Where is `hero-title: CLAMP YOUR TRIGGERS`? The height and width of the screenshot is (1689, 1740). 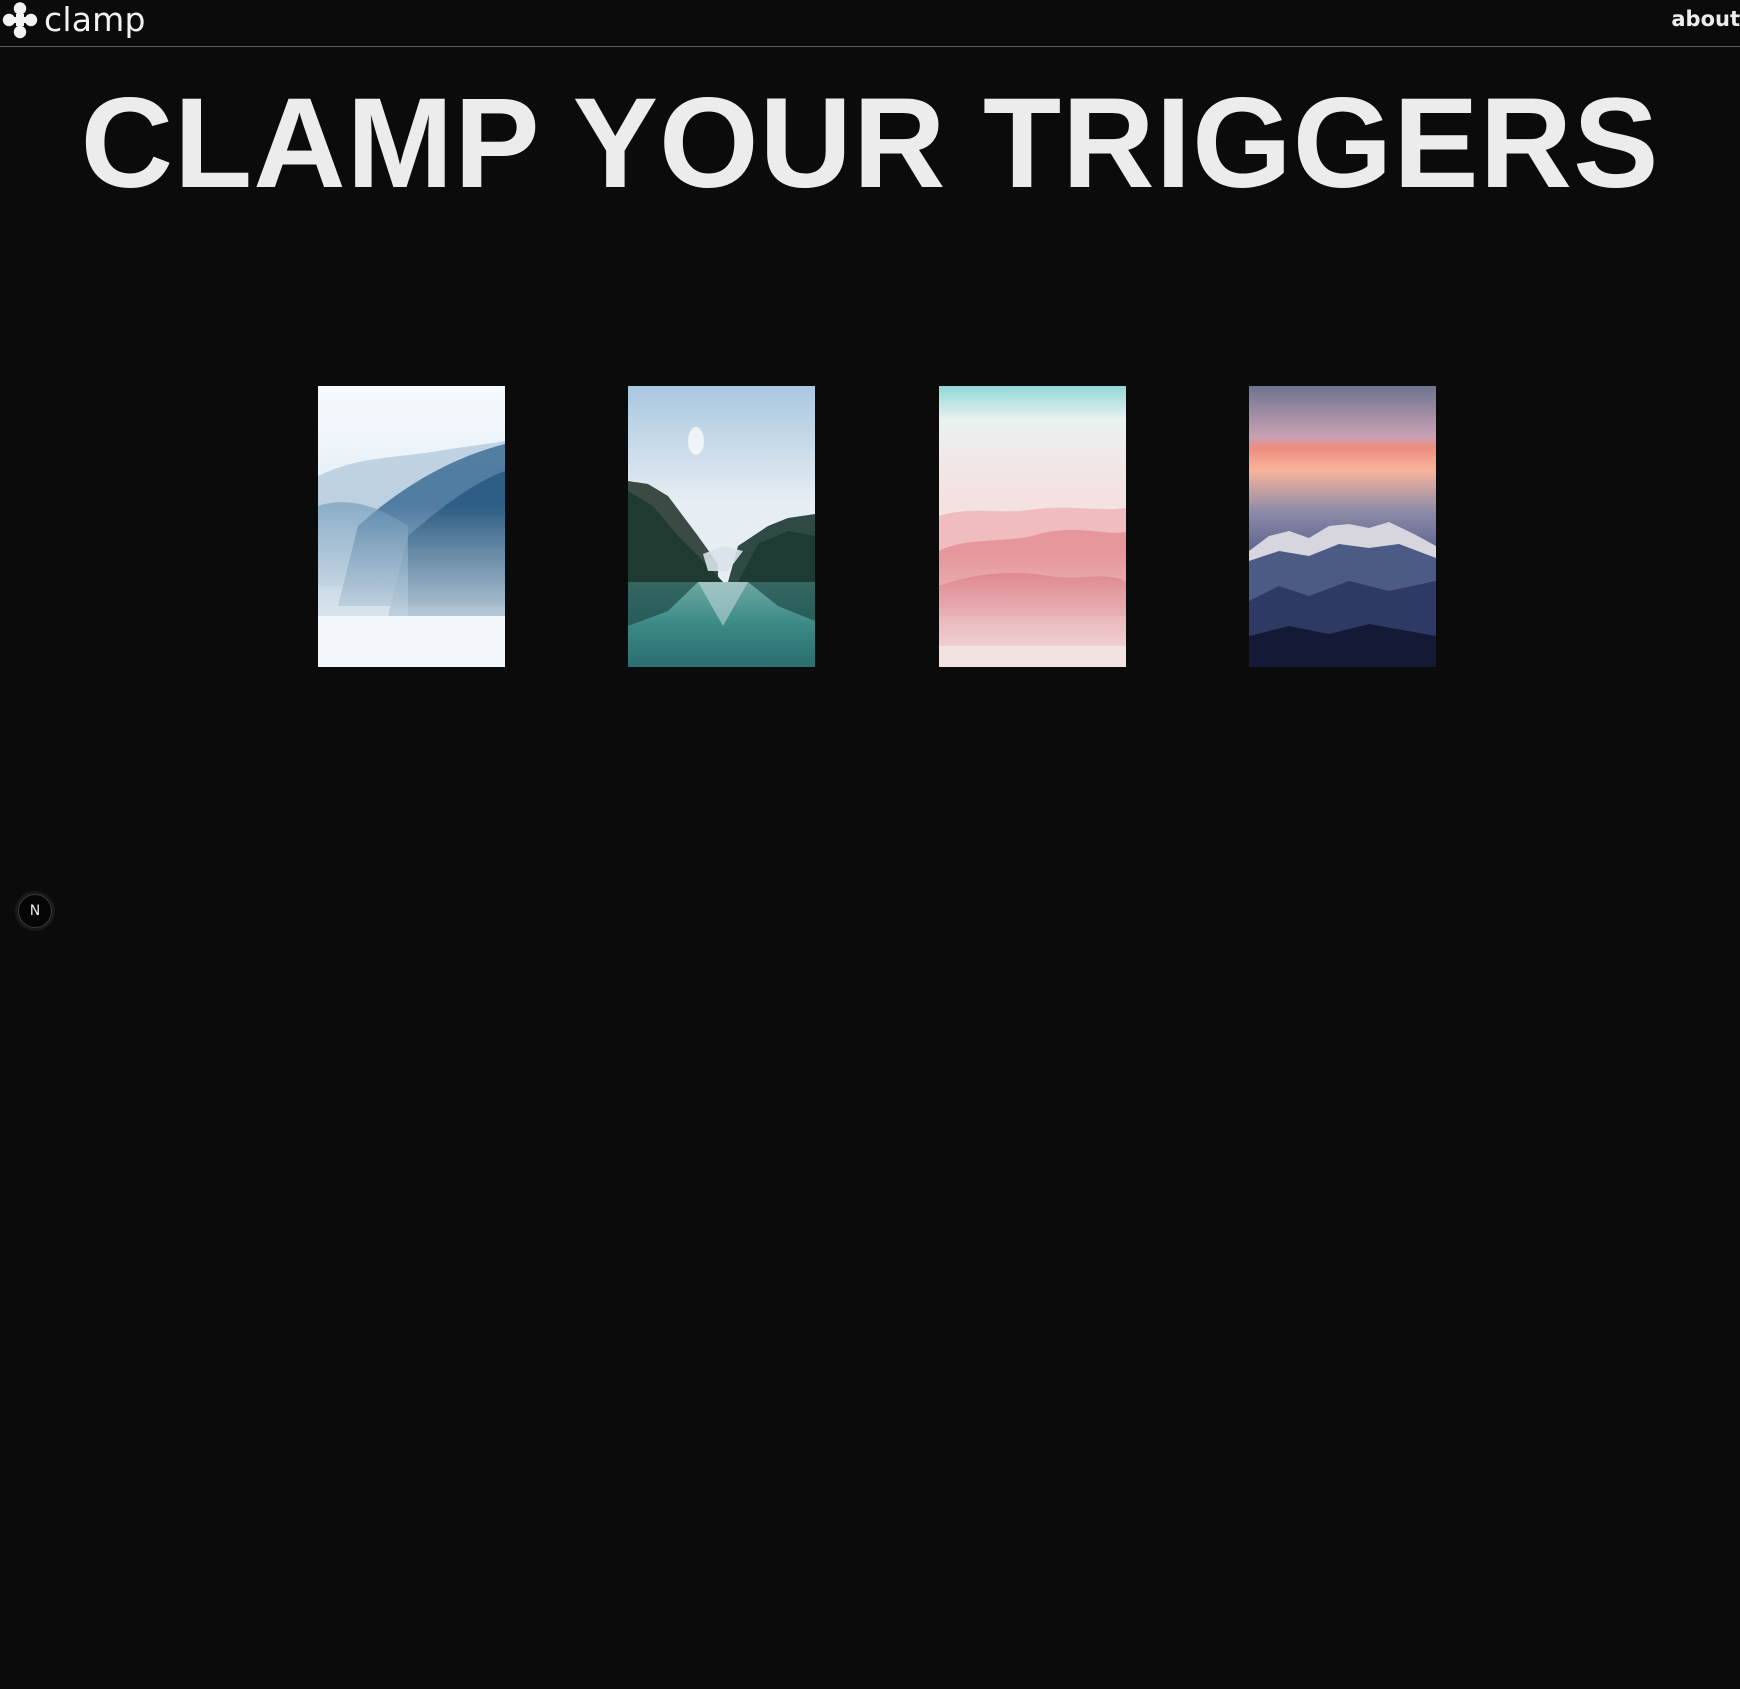
hero-title: CLAMP YOUR TRIGGERS is located at coordinates (870, 143).